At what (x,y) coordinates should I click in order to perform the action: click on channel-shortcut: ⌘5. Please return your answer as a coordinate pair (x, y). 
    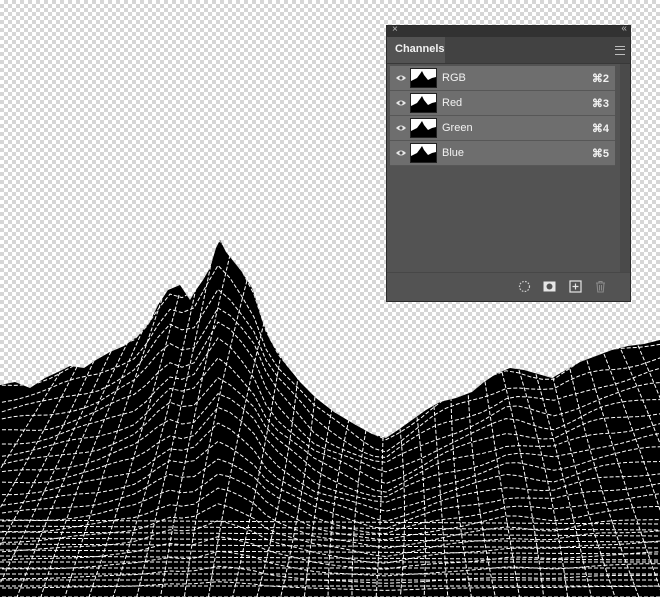
    Looking at the image, I should click on (600, 154).